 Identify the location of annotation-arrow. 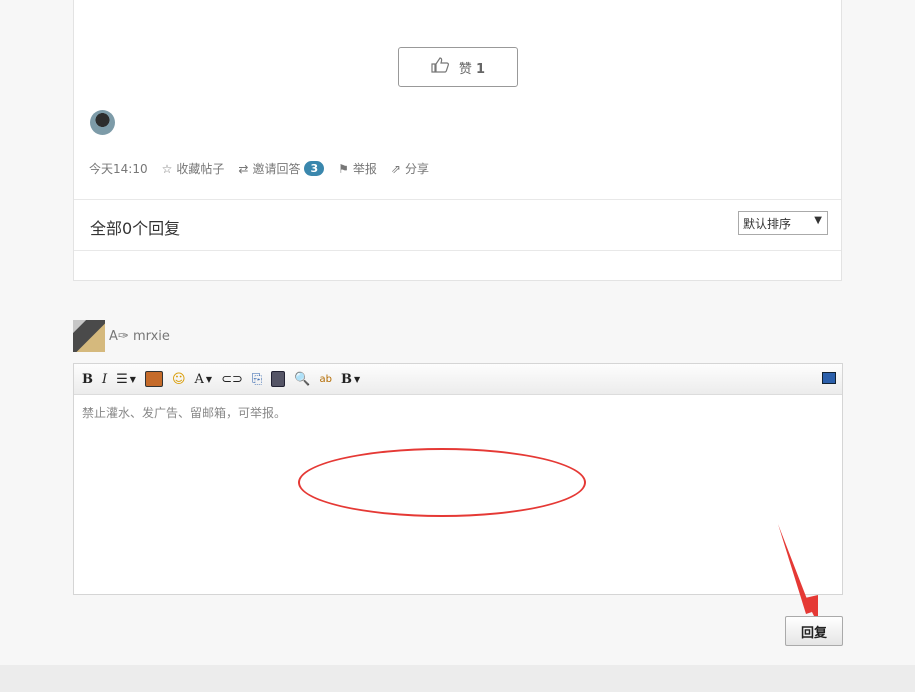
(798, 574).